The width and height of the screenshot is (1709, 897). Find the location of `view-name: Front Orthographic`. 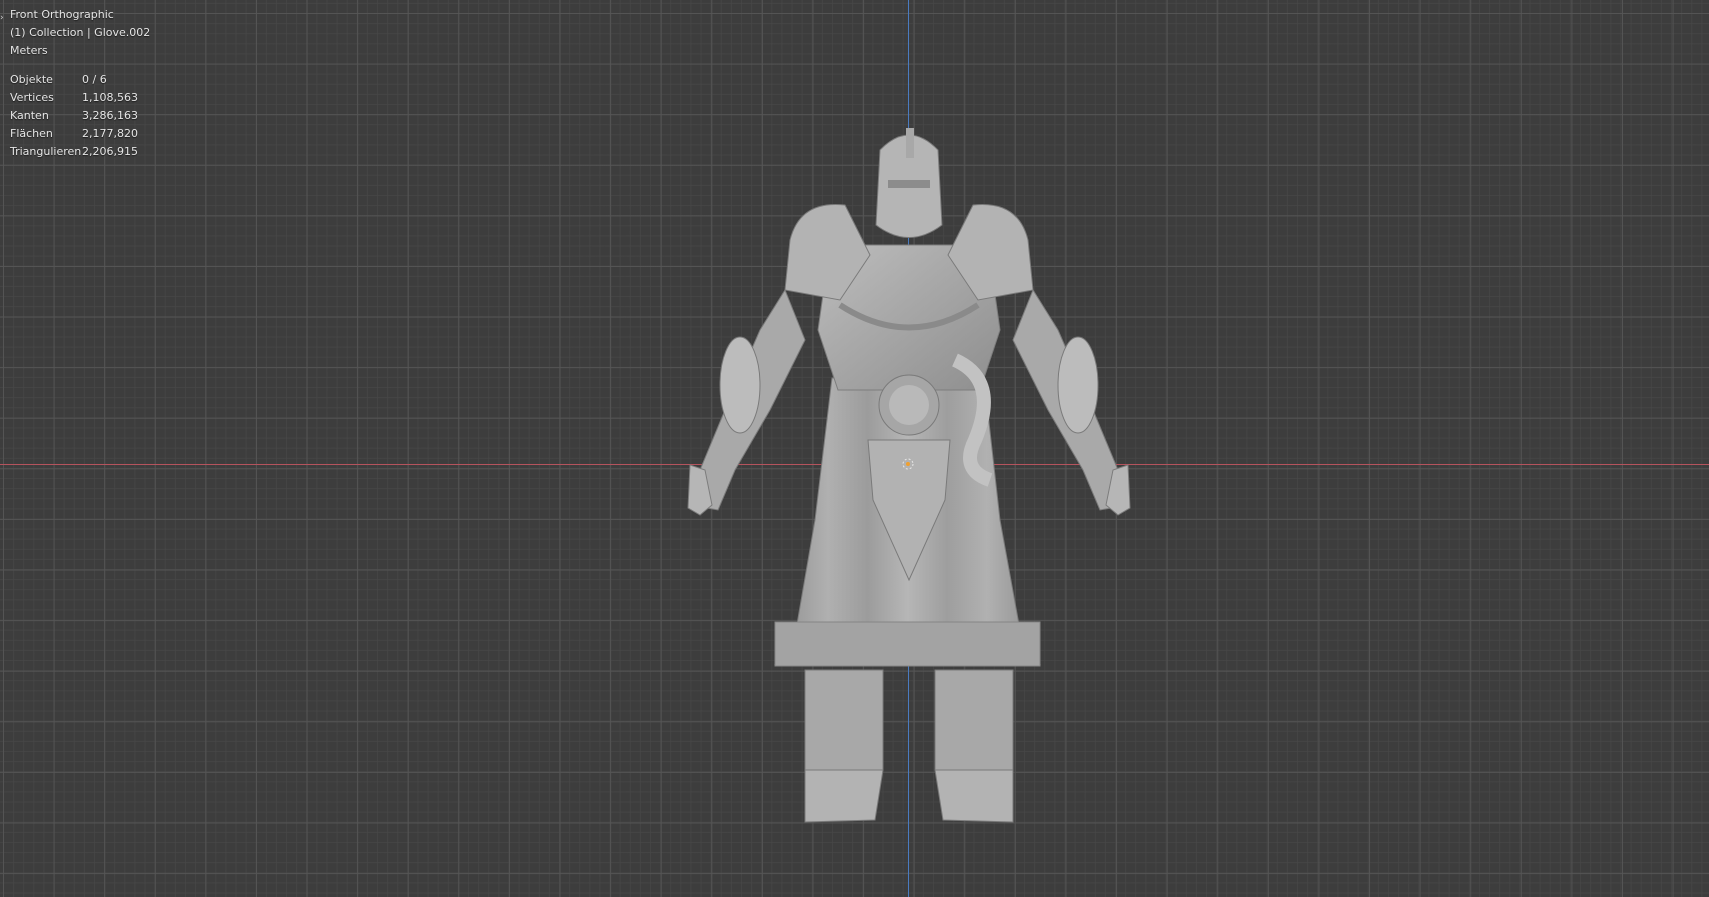

view-name: Front Orthographic is located at coordinates (62, 14).